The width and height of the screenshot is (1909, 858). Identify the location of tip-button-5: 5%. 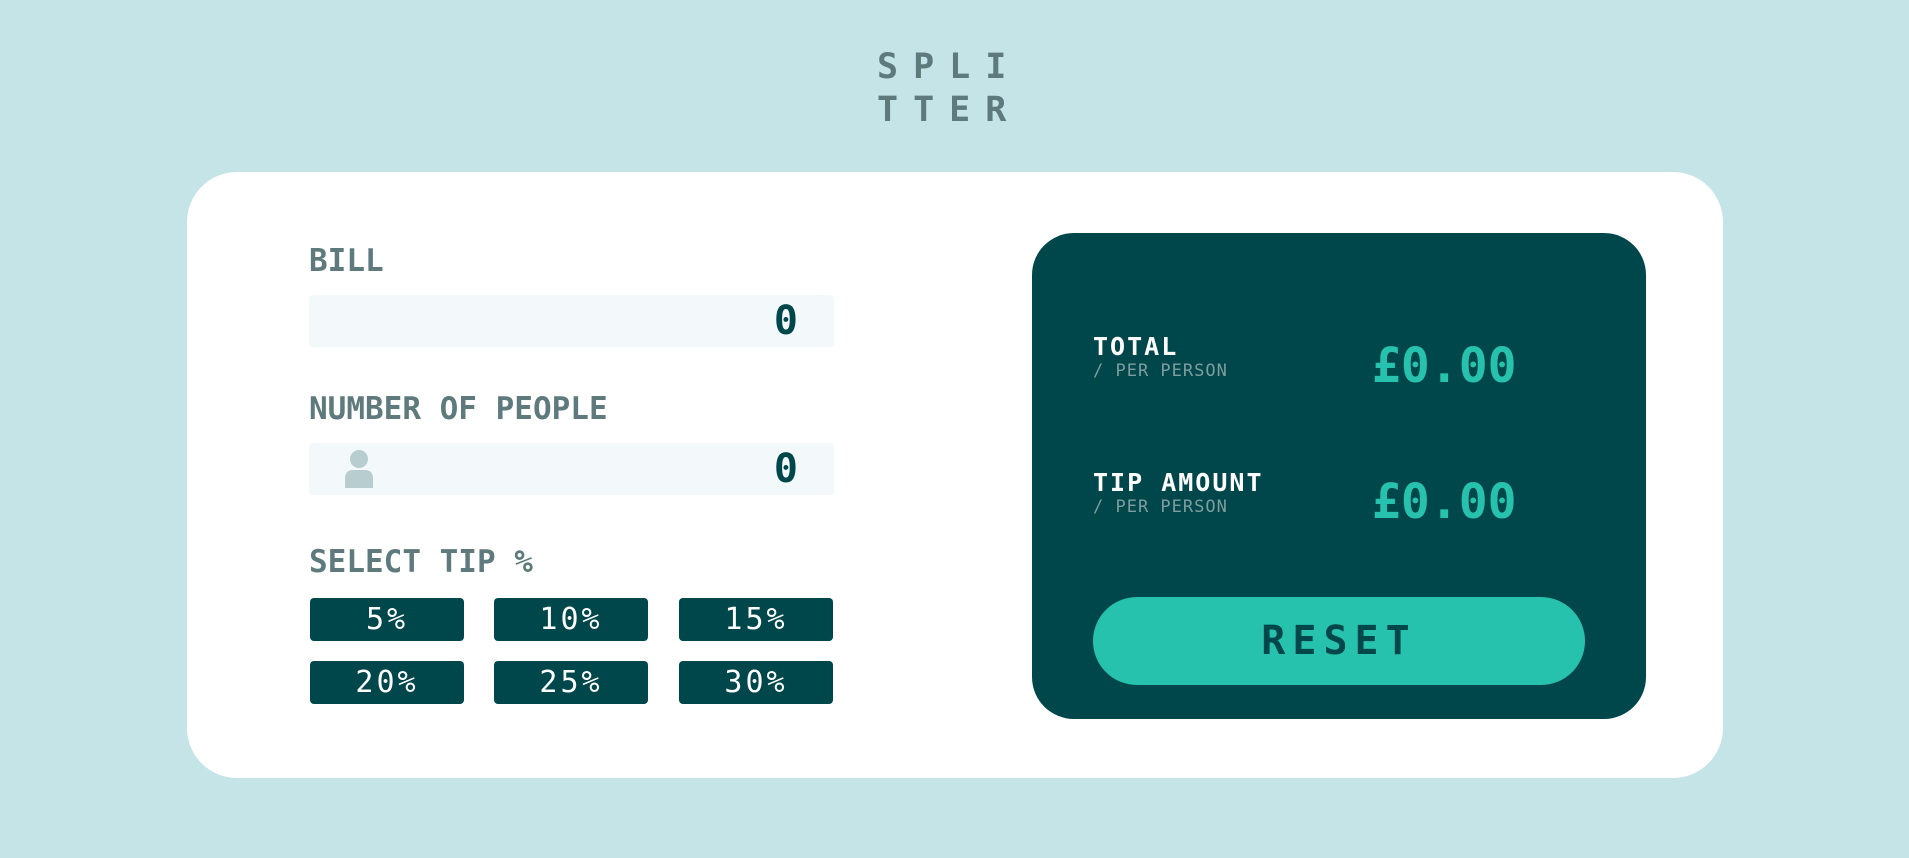
(387, 619).